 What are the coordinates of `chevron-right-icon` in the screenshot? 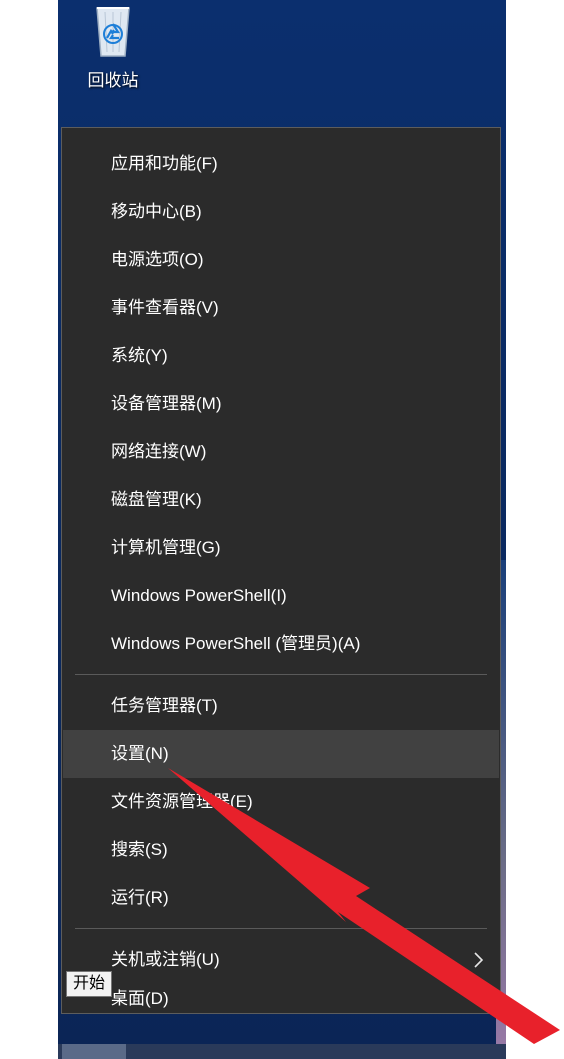 It's located at (479, 960).